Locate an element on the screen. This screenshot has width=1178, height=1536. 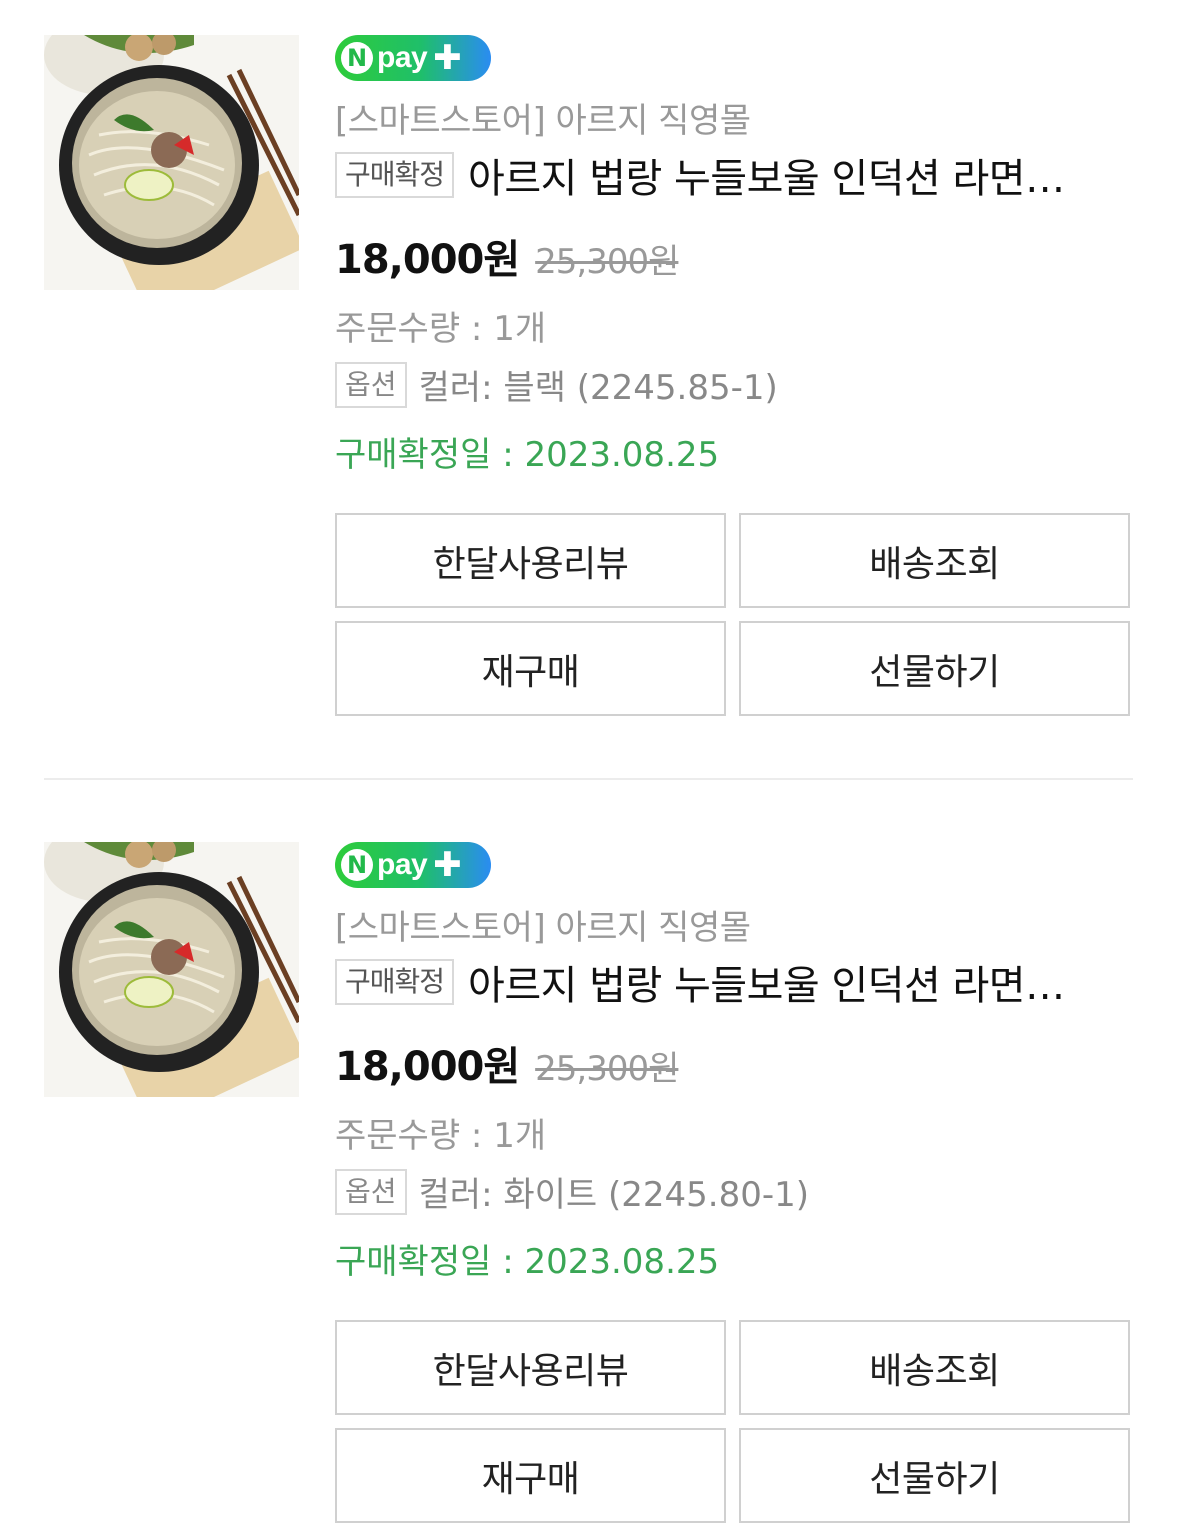
option-text: 컬러: 블랙 (2245.85-1) is located at coordinates (598, 388).